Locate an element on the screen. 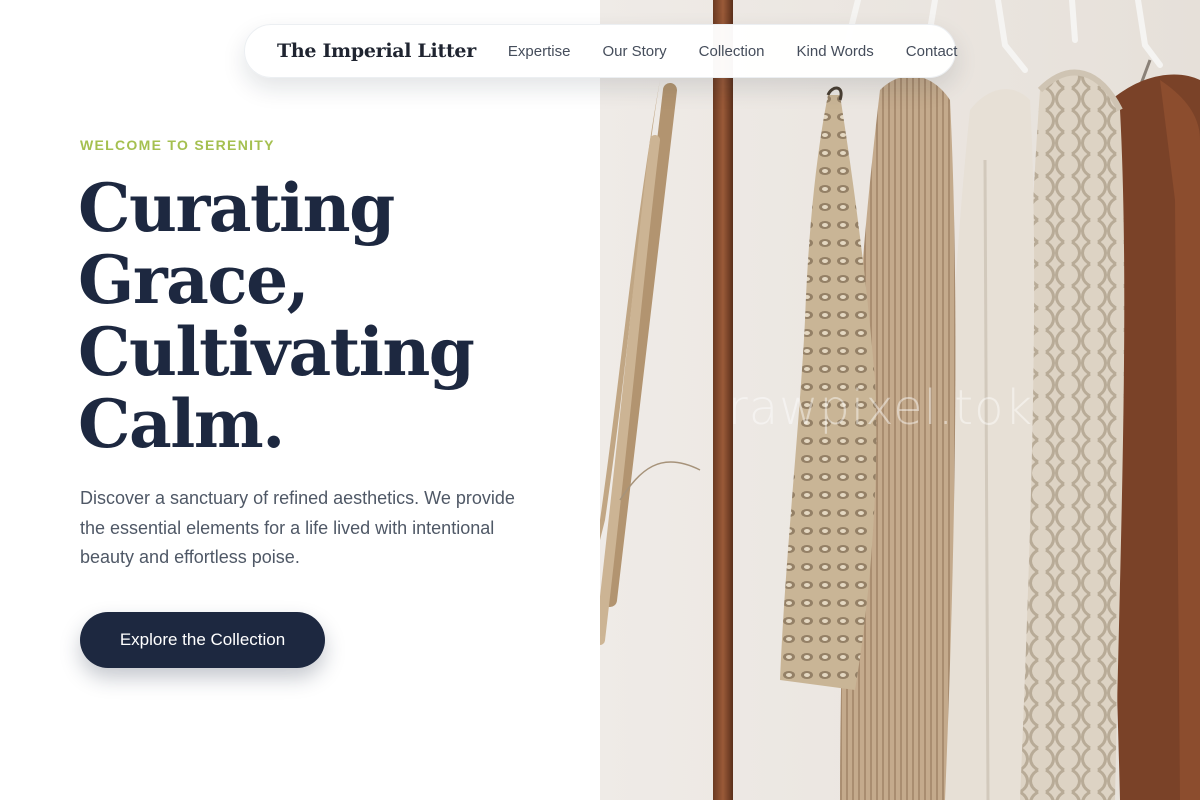 Image resolution: width=1200 pixels, height=800 pixels. headline-line-4: Calm. is located at coordinates (181, 424).